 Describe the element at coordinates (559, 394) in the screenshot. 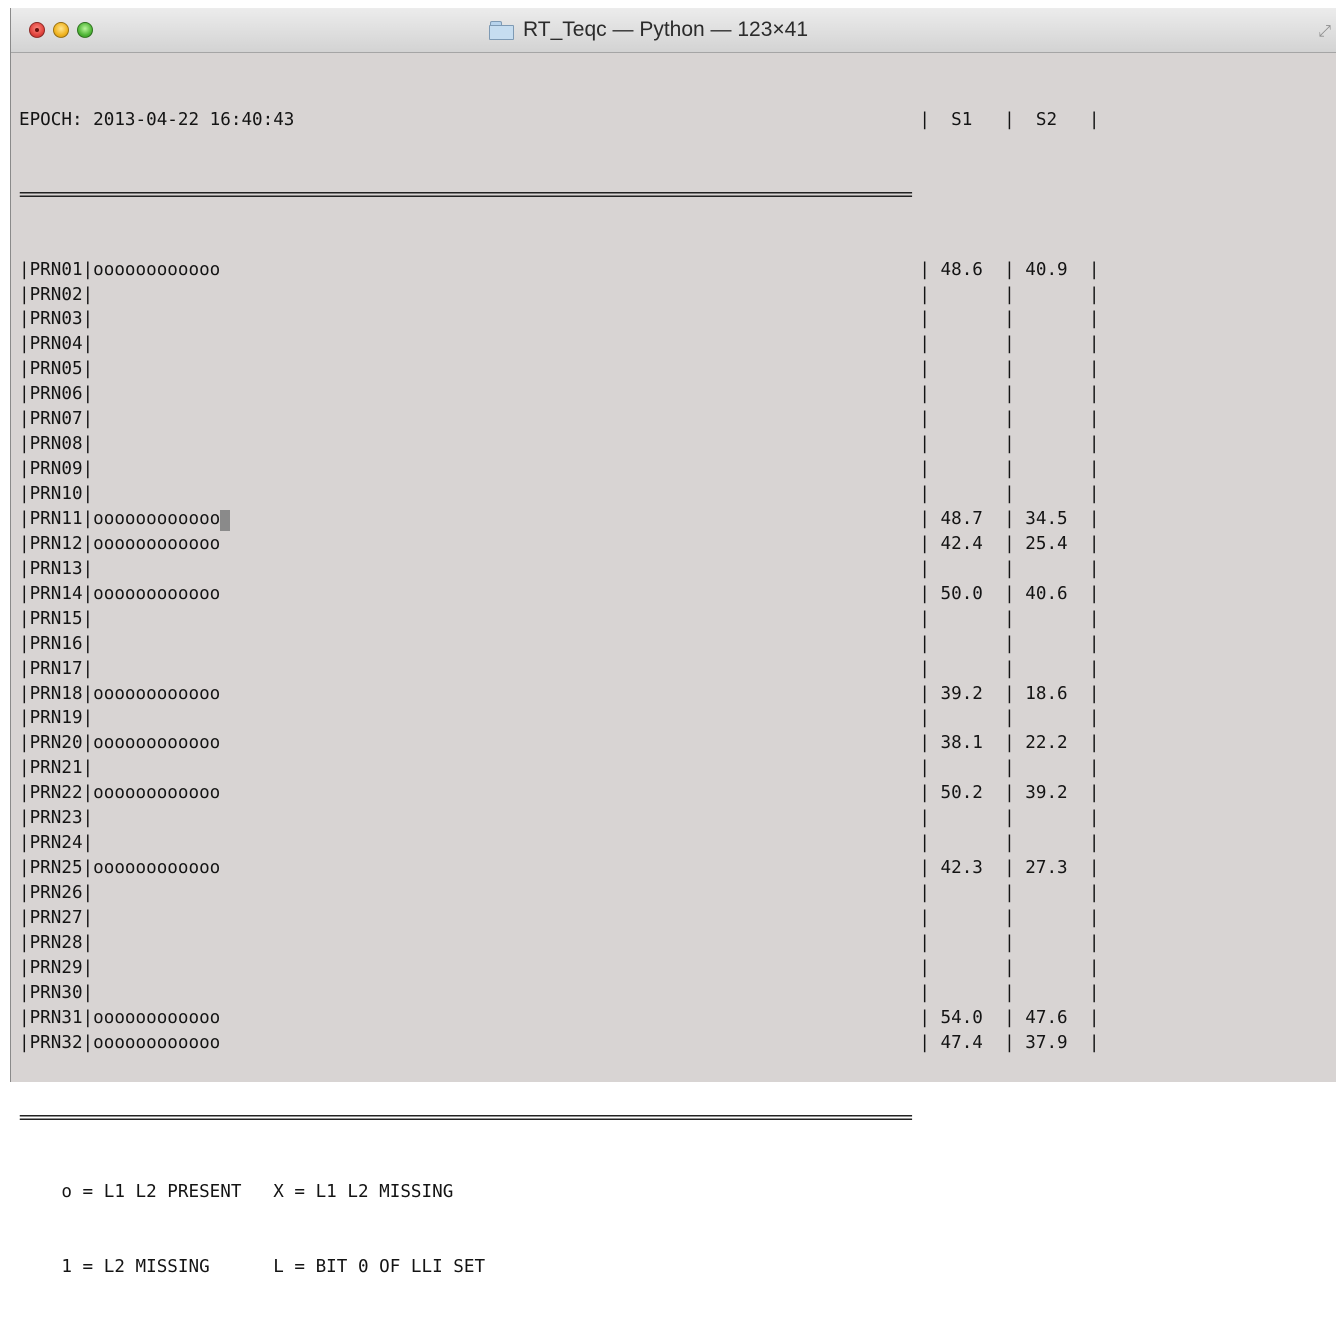

I see `prn-row-text: |PRN06| | | |` at that location.